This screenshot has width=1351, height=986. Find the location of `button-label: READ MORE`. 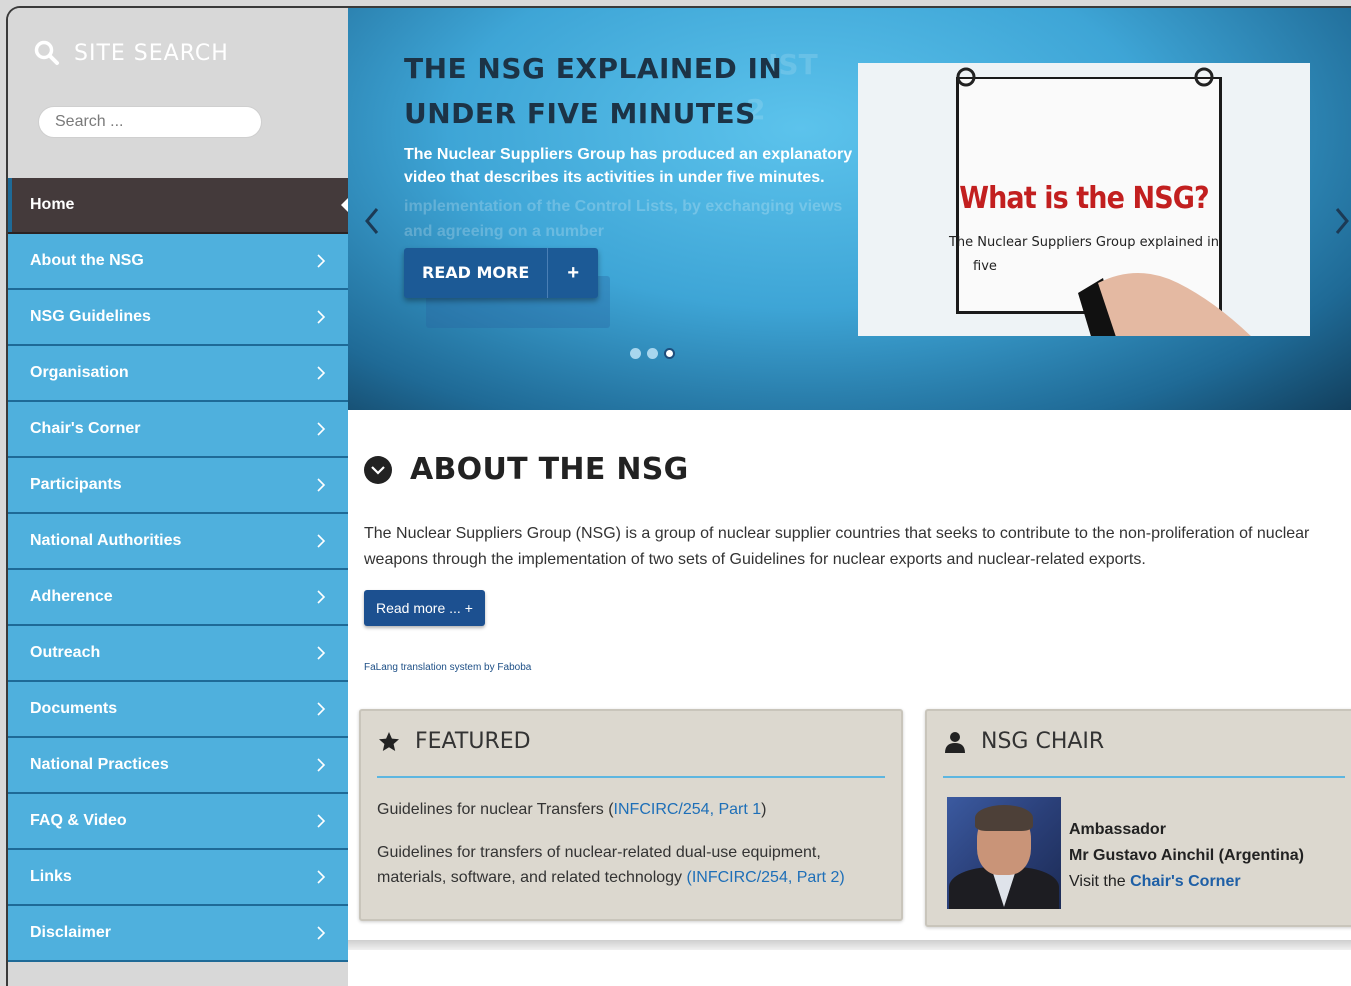

button-label: READ MORE is located at coordinates (476, 272).